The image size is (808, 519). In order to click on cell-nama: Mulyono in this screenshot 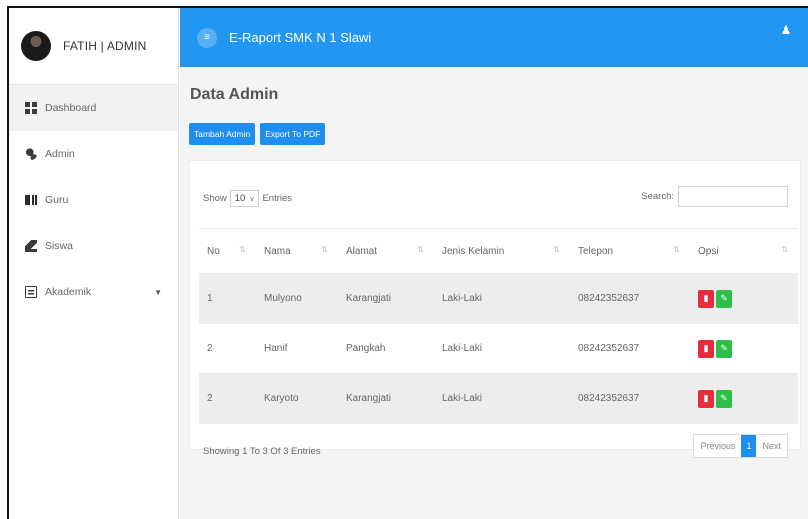, I will do `click(297, 298)`.